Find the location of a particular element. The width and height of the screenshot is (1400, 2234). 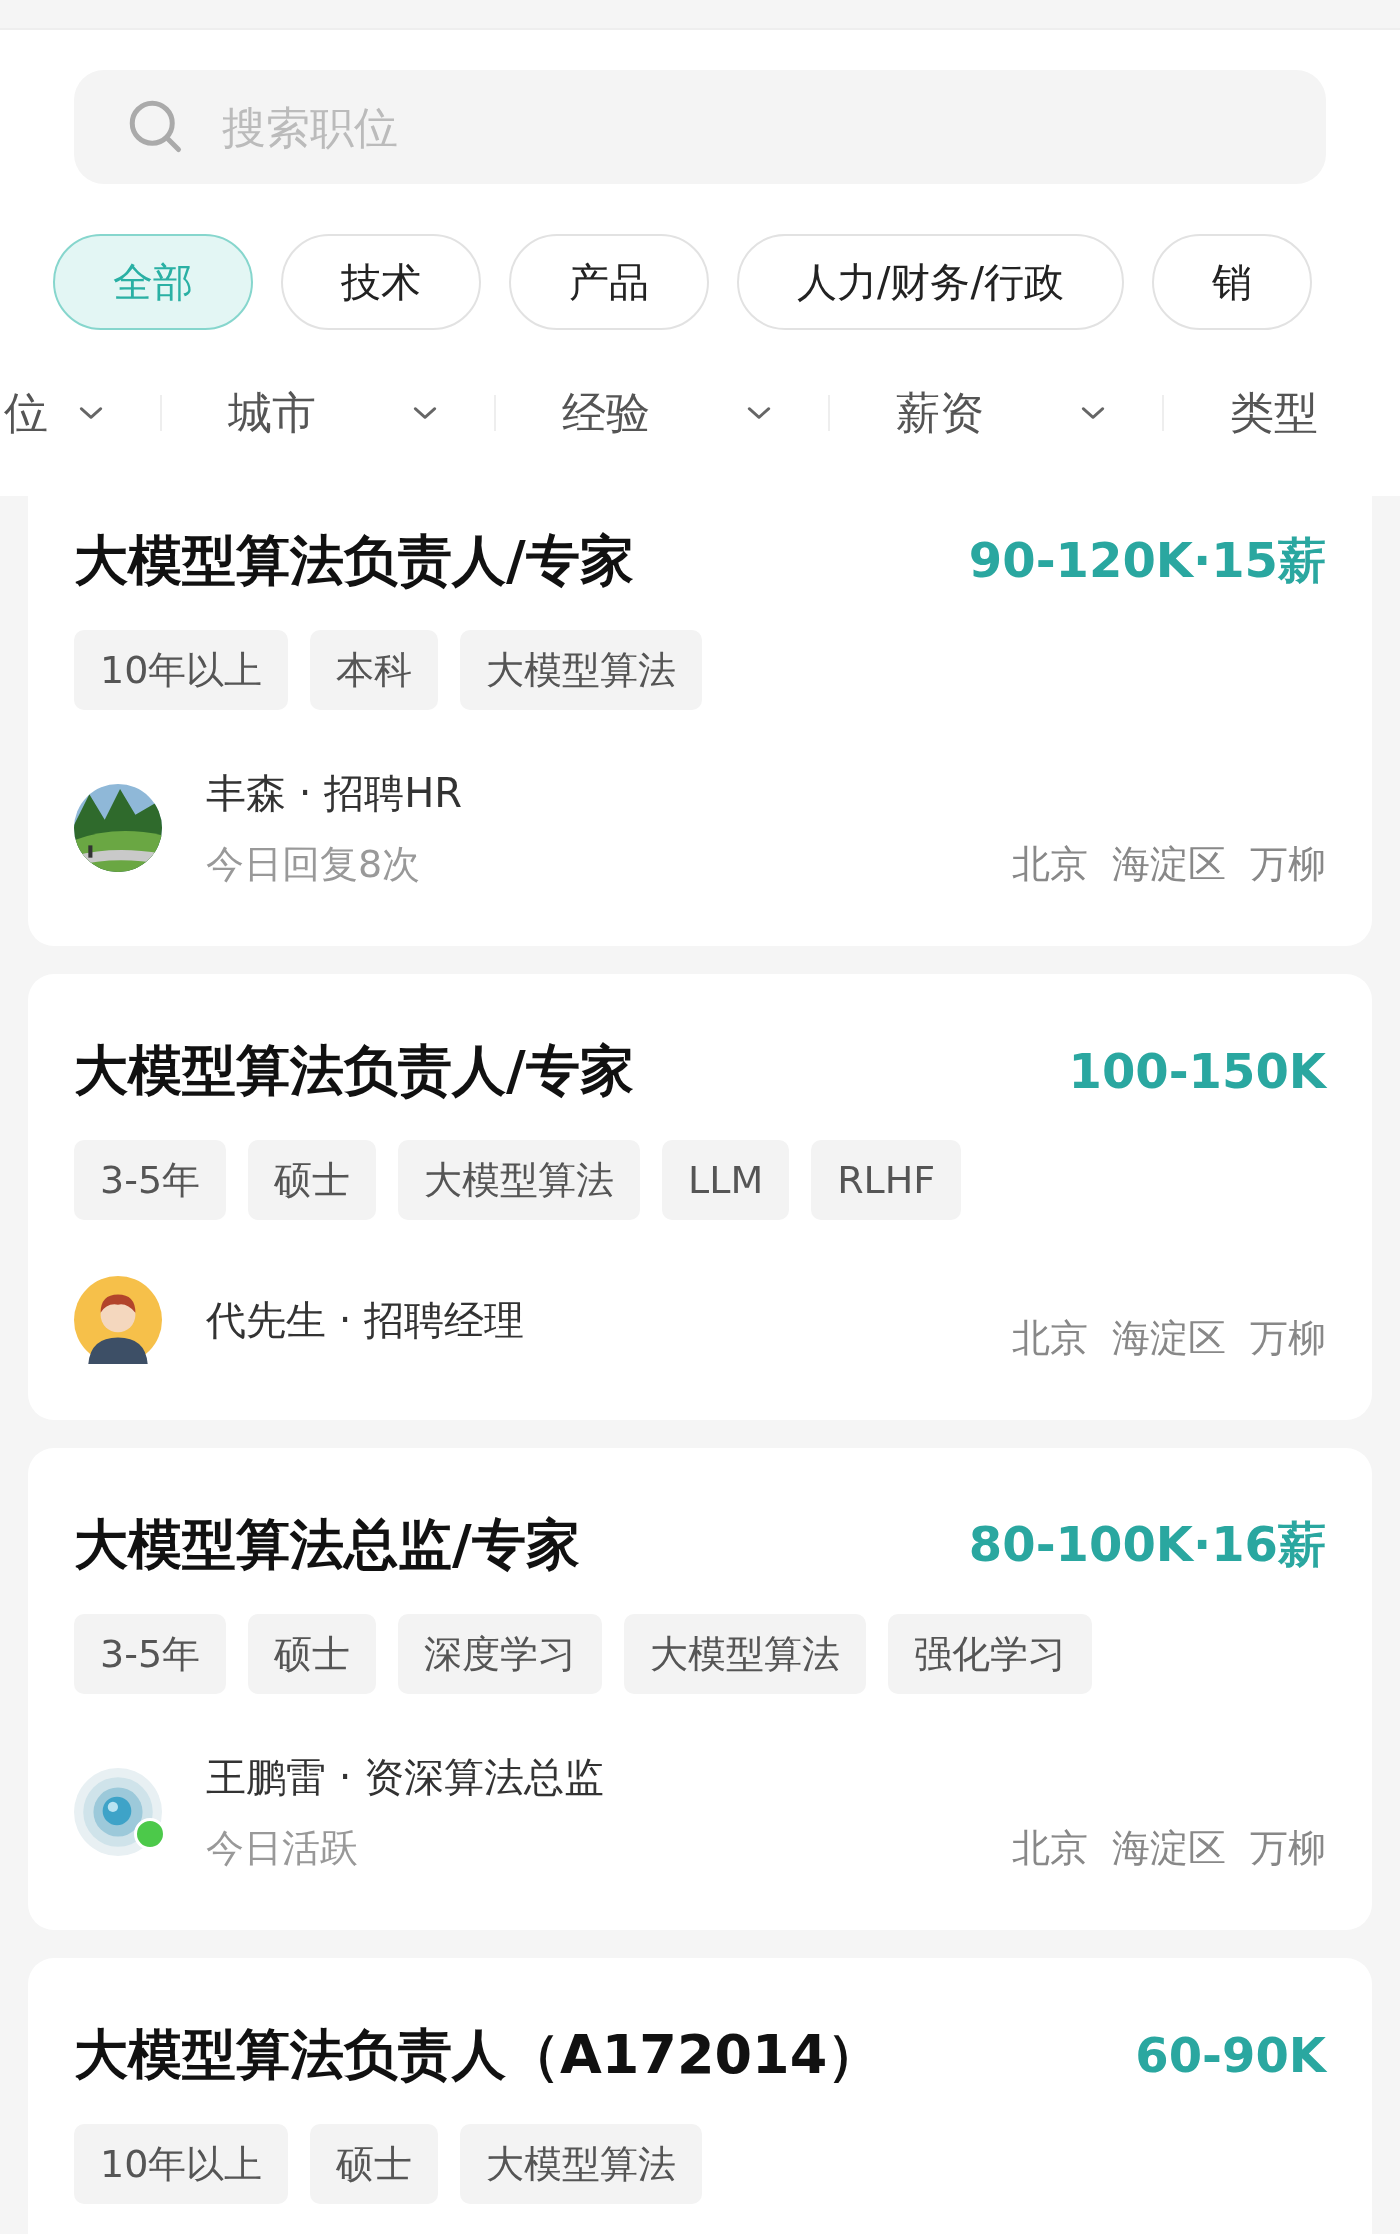

salary: 60-90K is located at coordinates (1230, 2055).